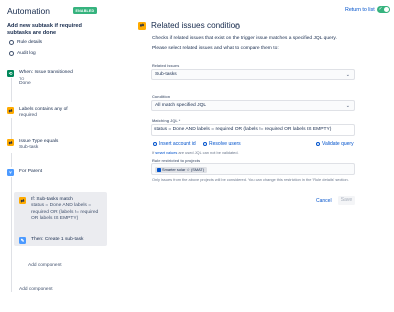  I want to click on insert-account-id-link: Insert account id, so click(174, 144).